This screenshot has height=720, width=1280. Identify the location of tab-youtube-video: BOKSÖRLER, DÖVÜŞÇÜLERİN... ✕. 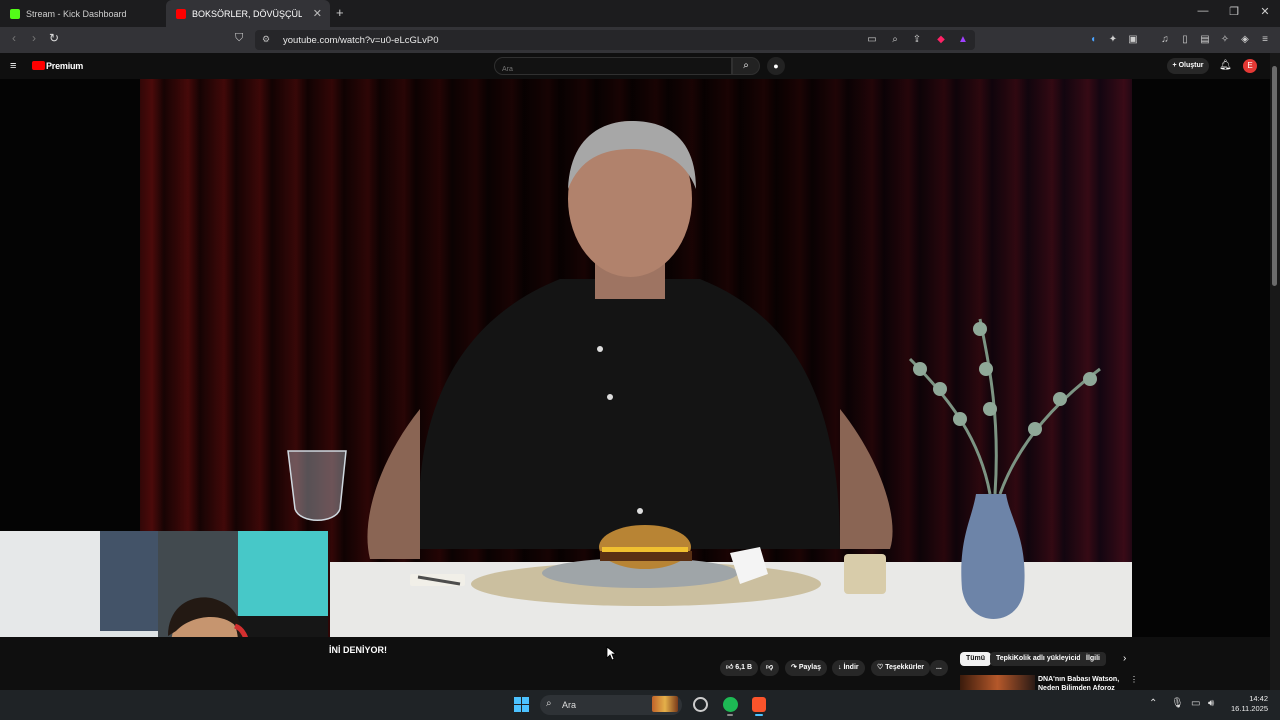
(248, 13).